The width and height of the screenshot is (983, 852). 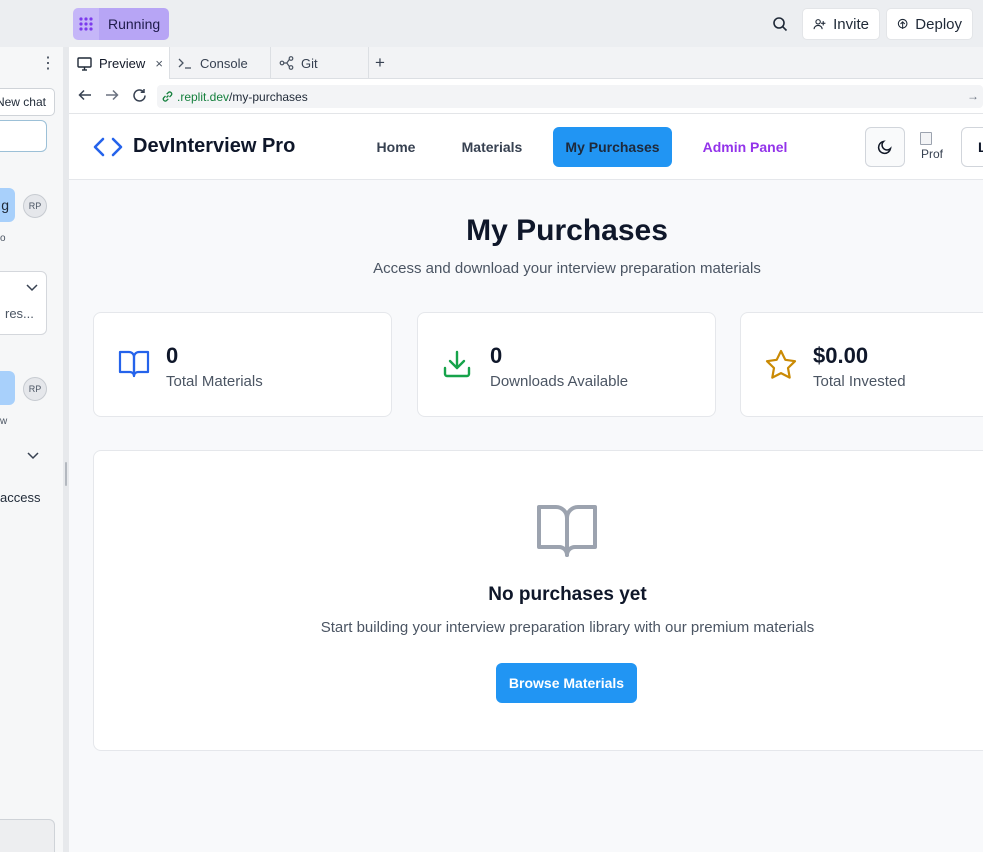 What do you see at coordinates (972, 147) in the screenshot?
I see `login-button: L` at bounding box center [972, 147].